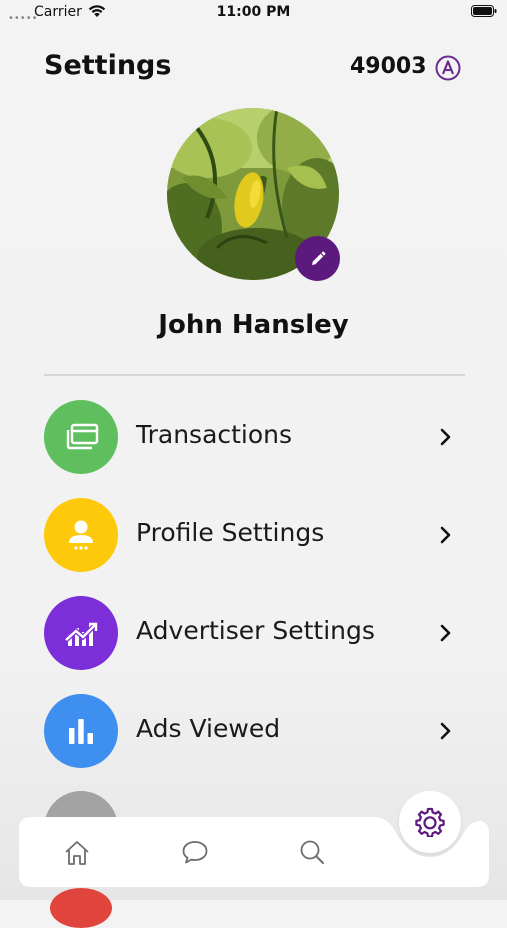 This screenshot has width=507, height=928. I want to click on menu-item-profile-settings: Profile Settings, so click(254, 535).